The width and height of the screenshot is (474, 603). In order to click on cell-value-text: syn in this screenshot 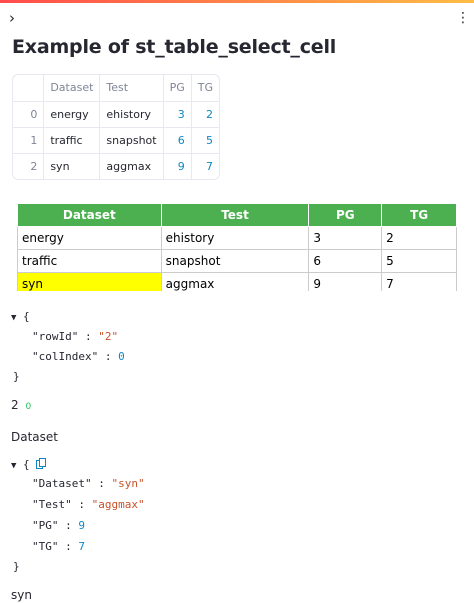, I will do `click(21, 595)`.